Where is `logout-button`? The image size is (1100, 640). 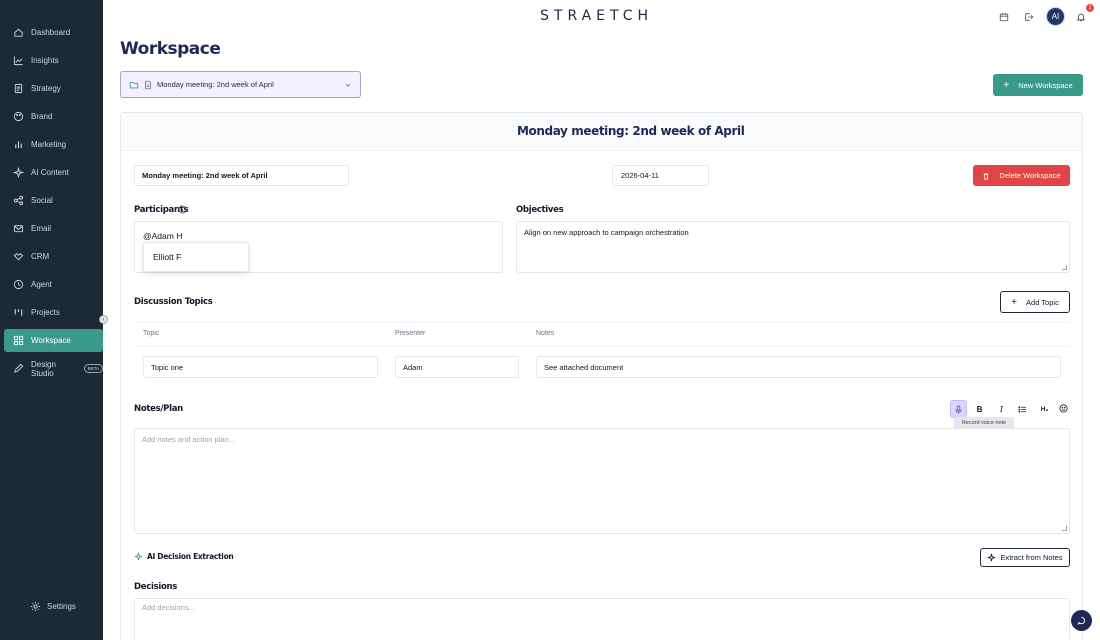
logout-button is located at coordinates (1029, 17).